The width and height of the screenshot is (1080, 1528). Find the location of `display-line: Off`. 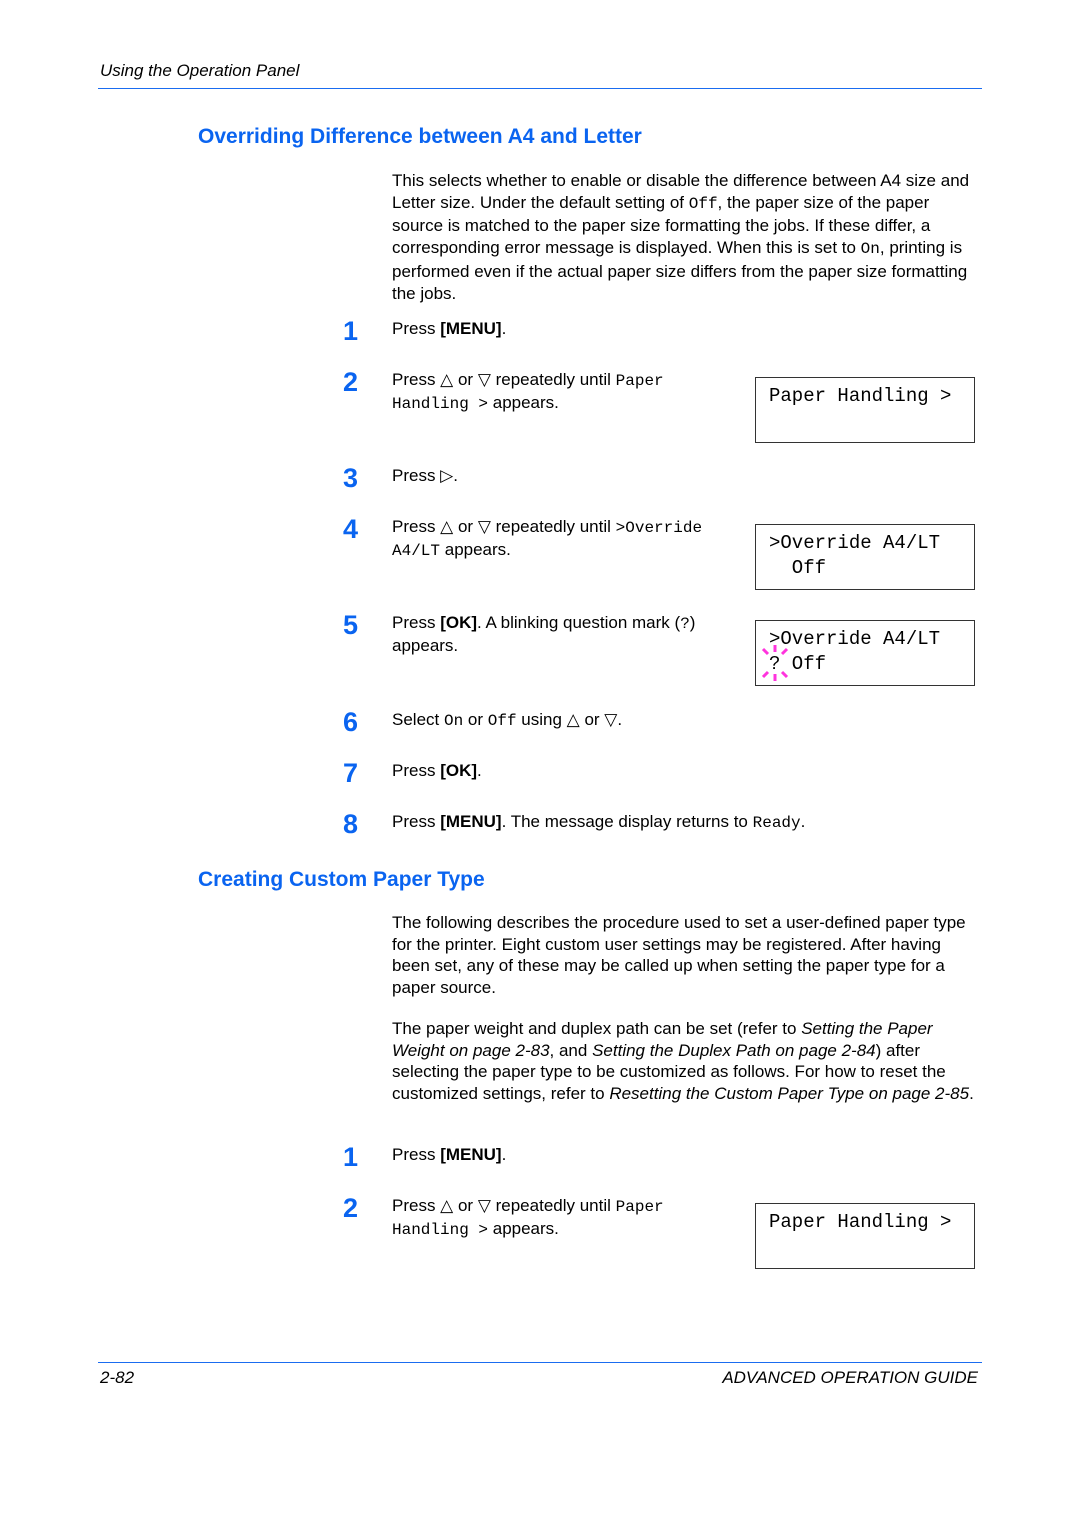

display-line: Off is located at coordinates (798, 568).